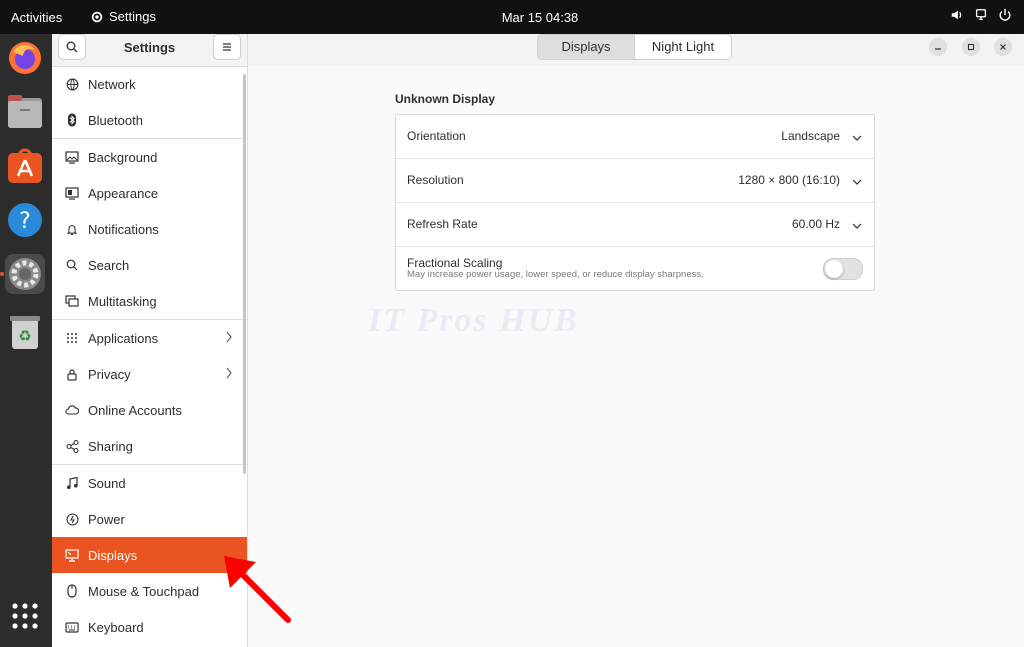  Describe the element at coordinates (445, 99) in the screenshot. I see `display-name: Unknown Display` at that location.